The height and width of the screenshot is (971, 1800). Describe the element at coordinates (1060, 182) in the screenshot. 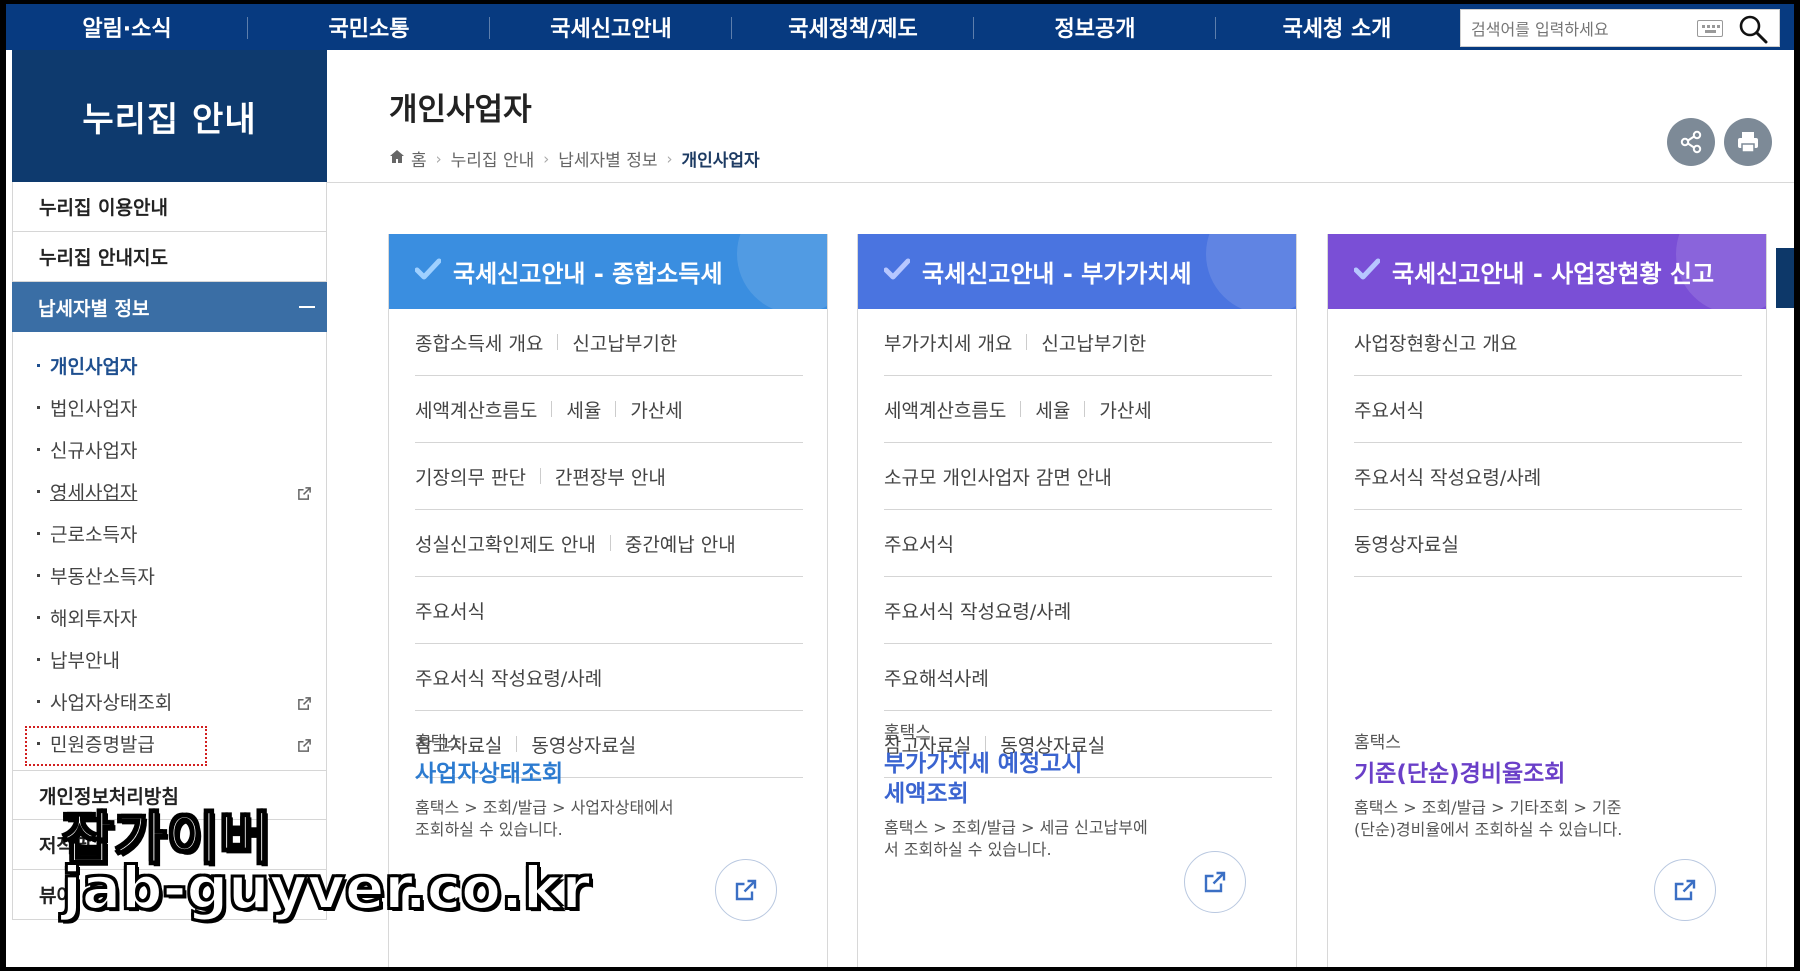

I see `header-divider` at that location.